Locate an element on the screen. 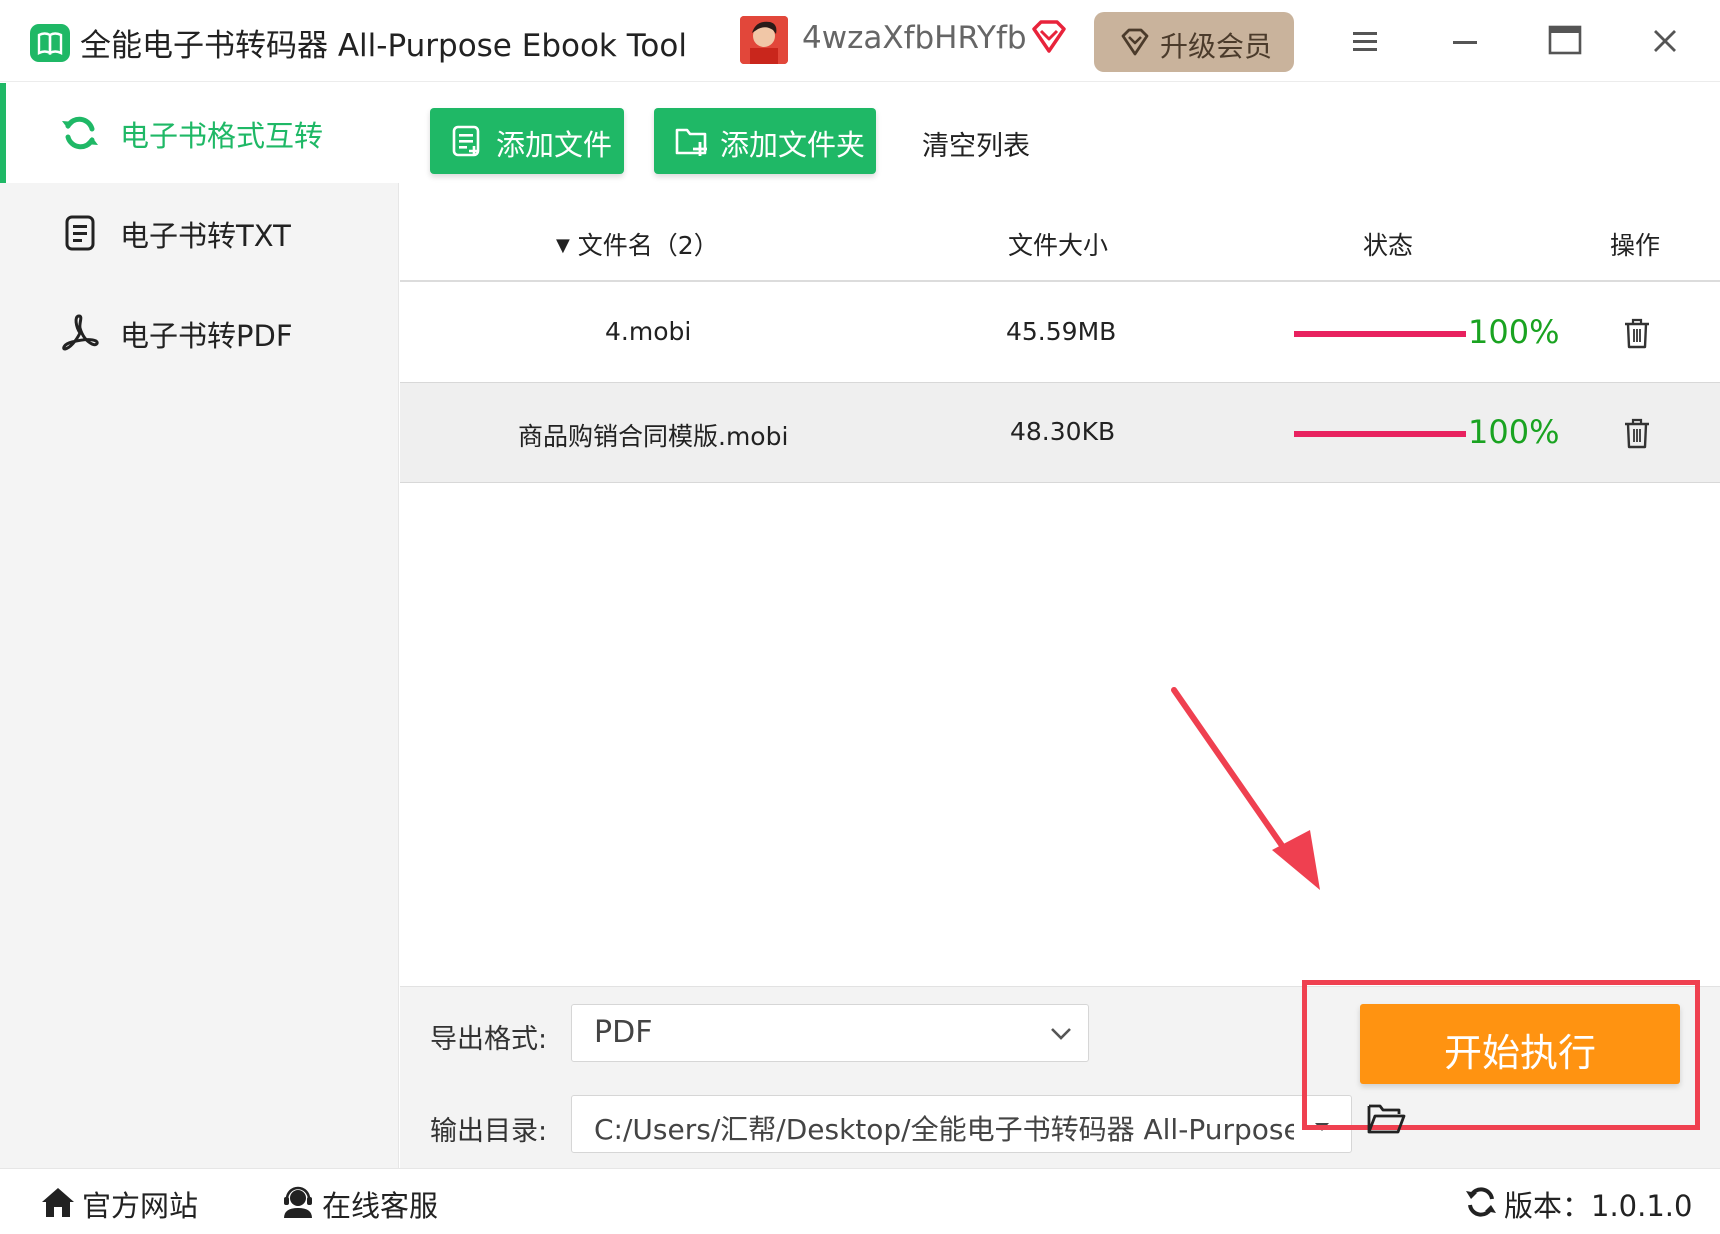 The height and width of the screenshot is (1234, 1720). minimize-icon is located at coordinates (1465, 42).